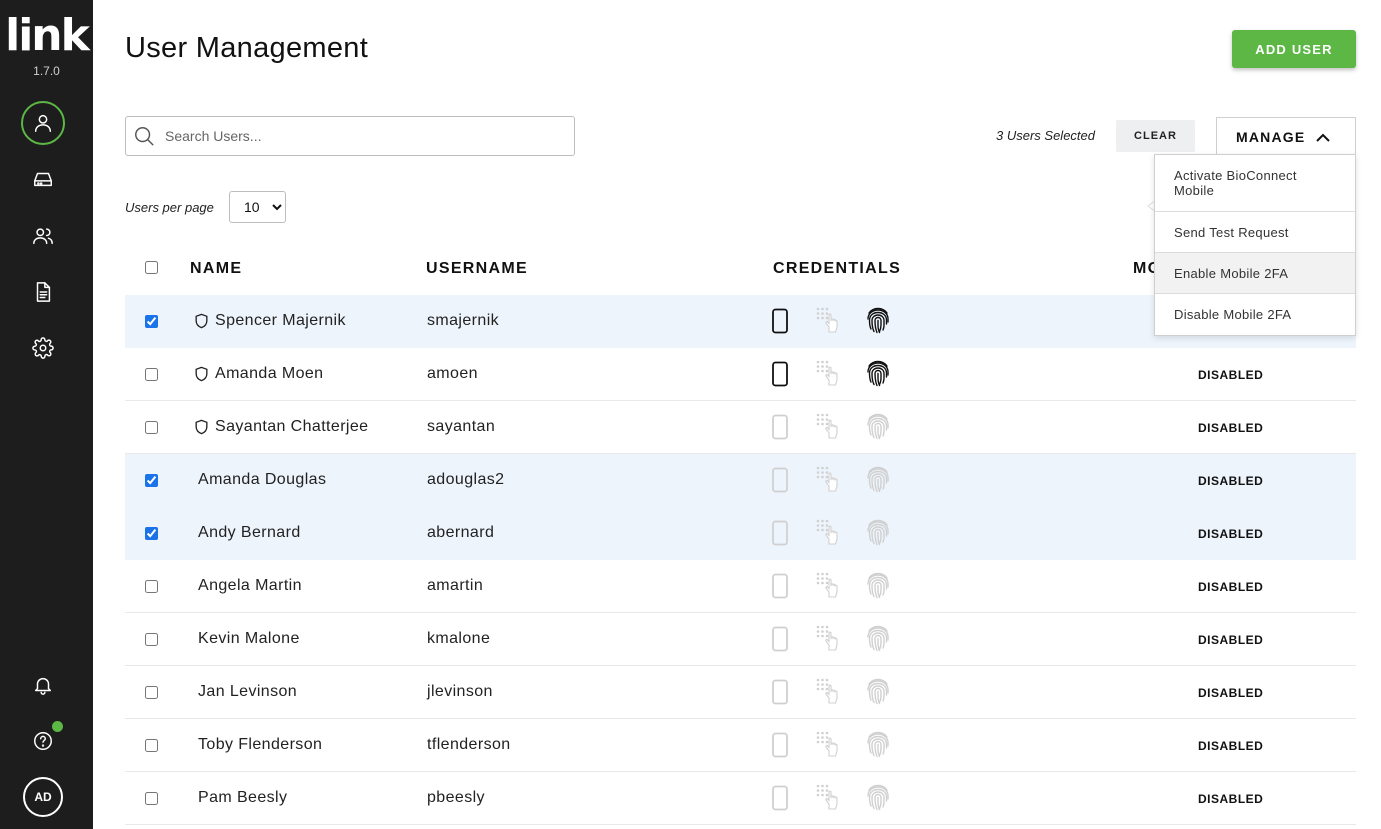 The image size is (1381, 829). Describe the element at coordinates (740, 692) in the screenshot. I see `table-row: Jan Levinson jlevinson DISABLED` at that location.